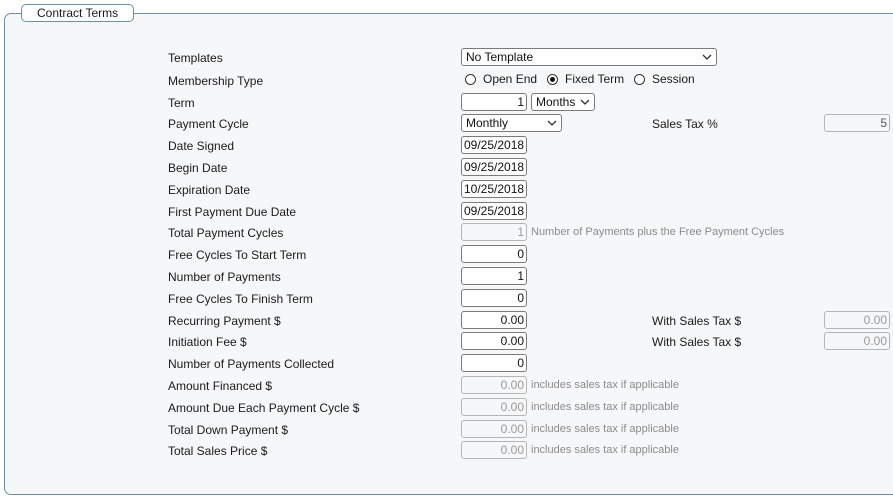 This screenshot has width=893, height=498. What do you see at coordinates (446, 190) in the screenshot?
I see `expiration-date-row: Expiration Date 10/25/2018` at bounding box center [446, 190].